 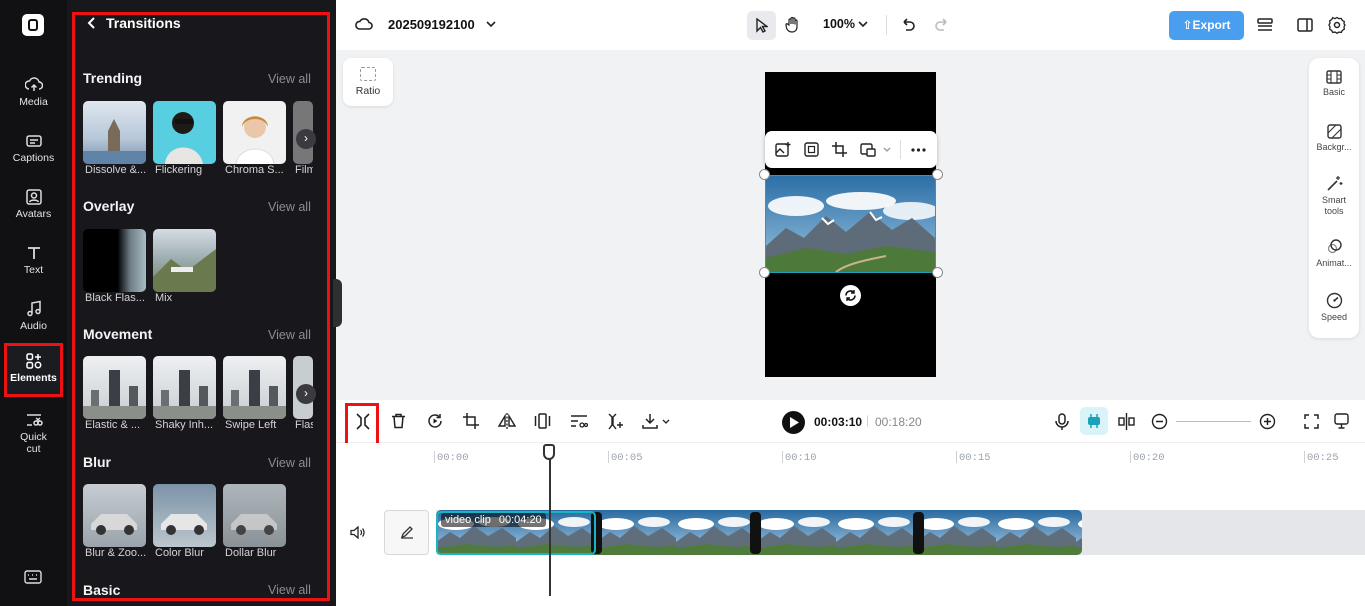 I want to click on volume-icon, so click(x=357, y=532).